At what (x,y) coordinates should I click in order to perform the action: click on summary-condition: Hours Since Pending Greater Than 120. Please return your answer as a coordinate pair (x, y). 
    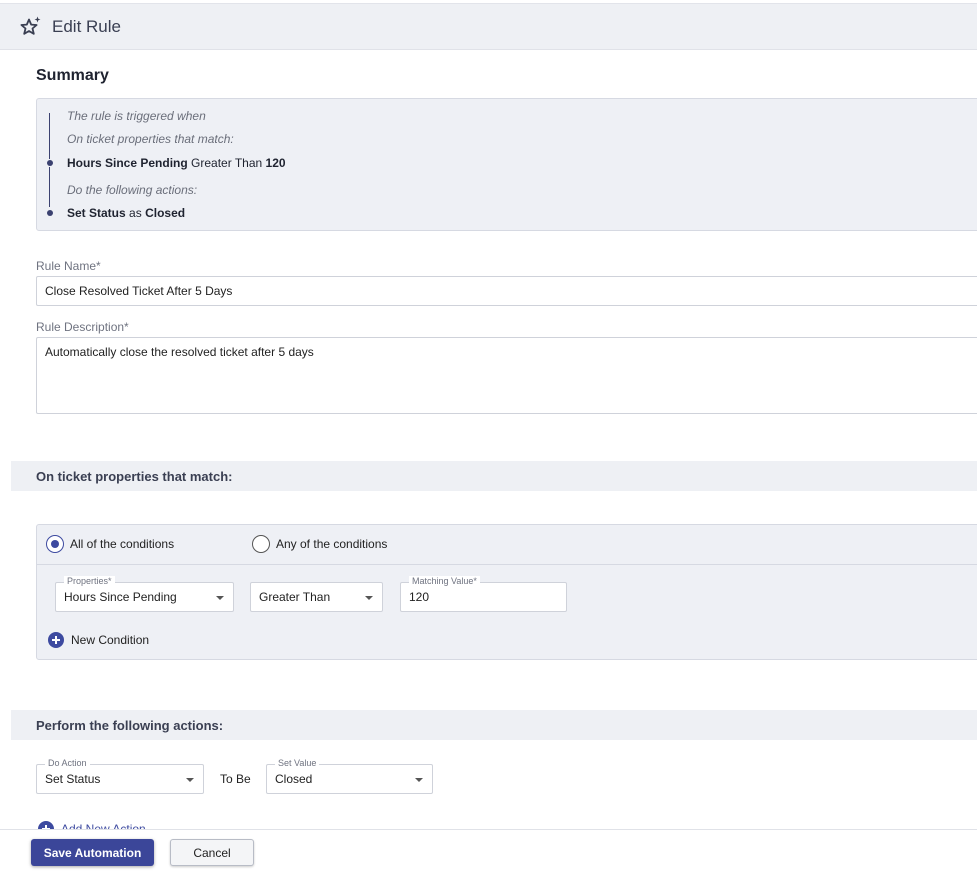
    Looking at the image, I should click on (176, 163).